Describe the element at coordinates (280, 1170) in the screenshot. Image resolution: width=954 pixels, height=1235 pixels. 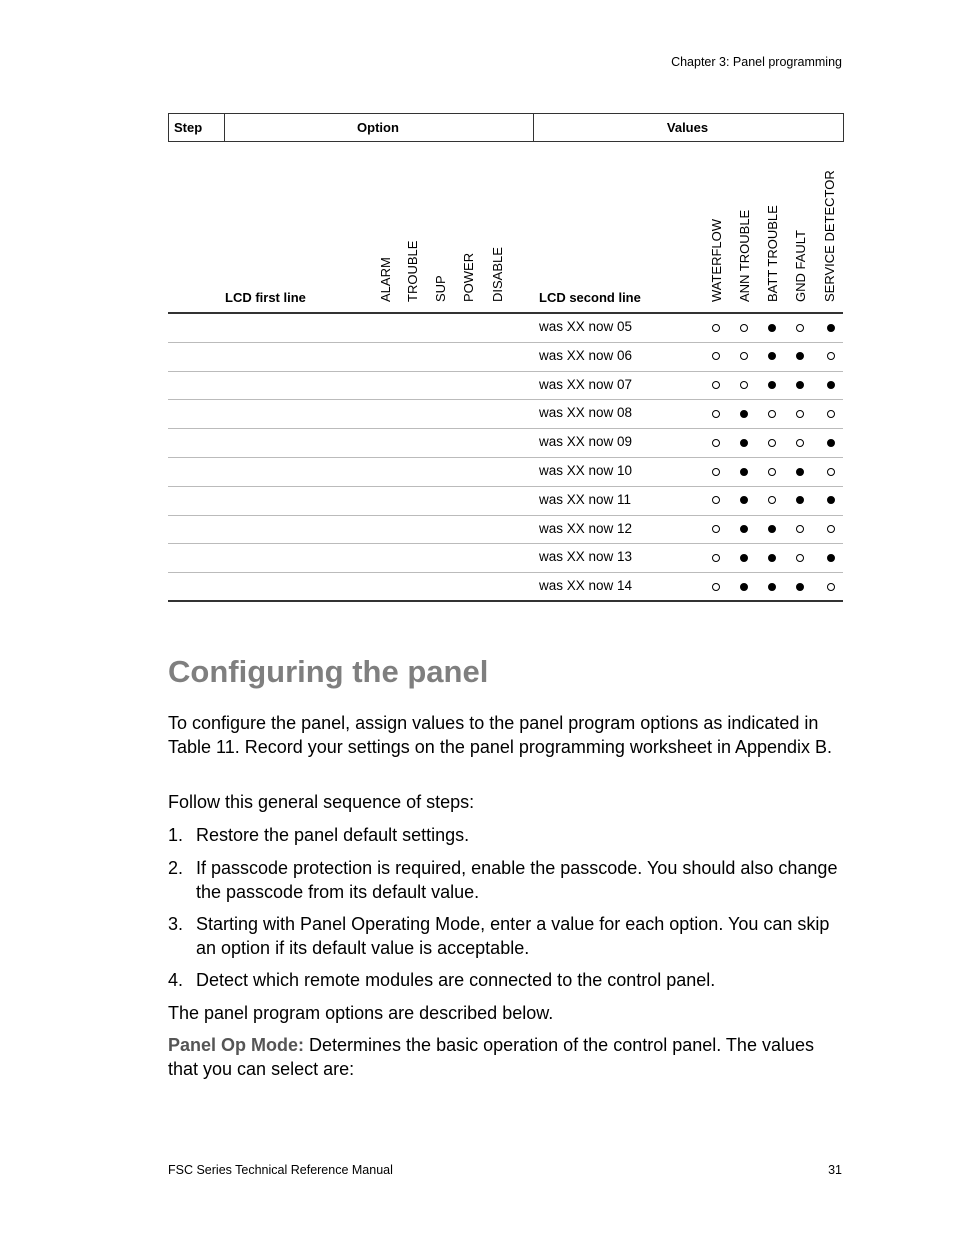
I see `footer-manual: FSC Series Technical Reference Manual` at that location.